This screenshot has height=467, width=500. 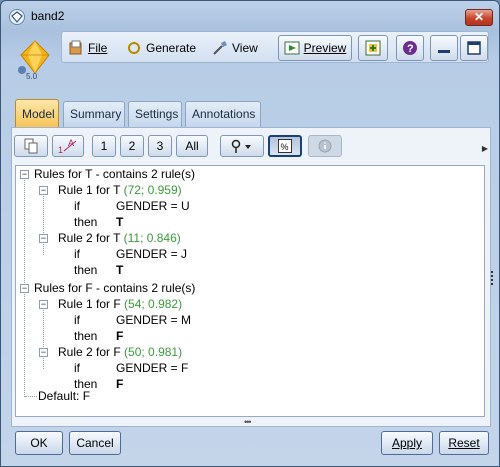 I want to click on rule-t1-label: Rule 1 for T, so click(x=89, y=190).